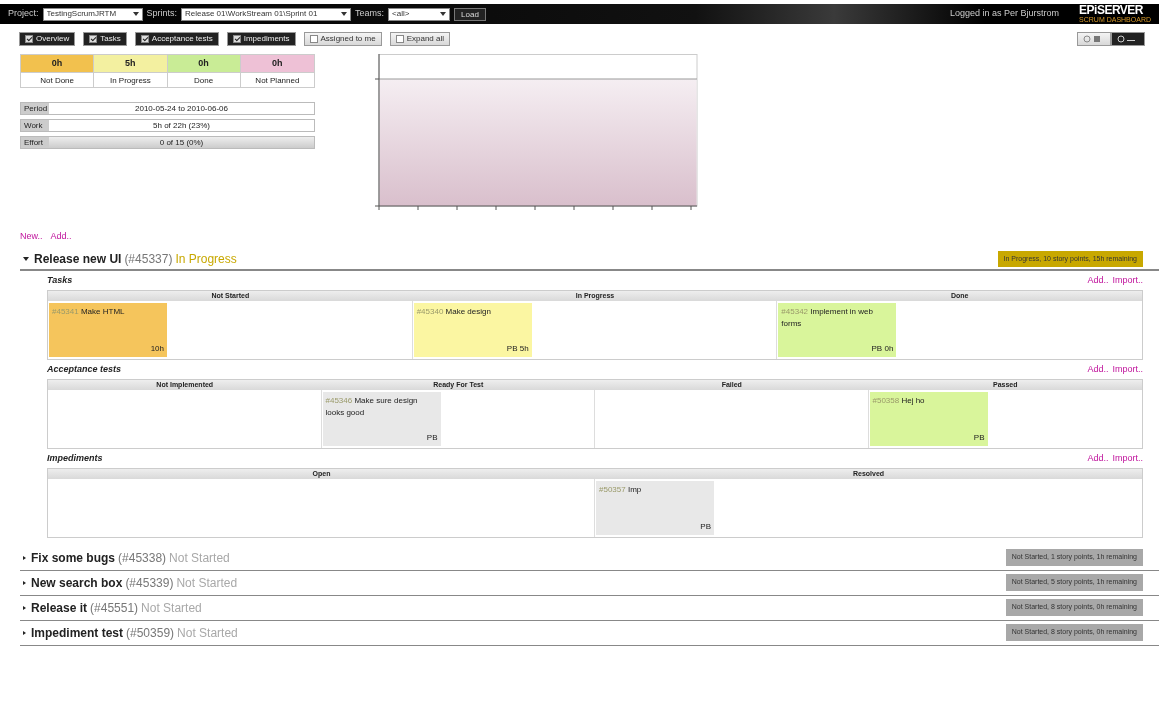 The height and width of the screenshot is (721, 1159). I want to click on story-id: (#50359), so click(150, 633).